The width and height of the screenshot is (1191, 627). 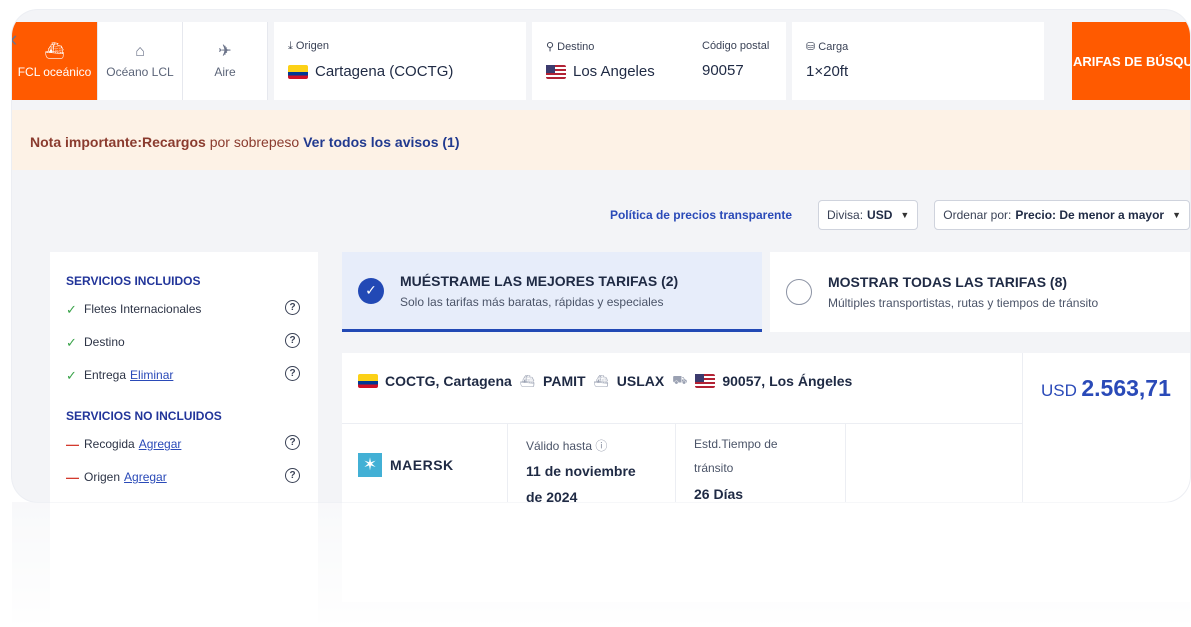 I want to click on destination-value: Los Angeles, so click(x=619, y=71).